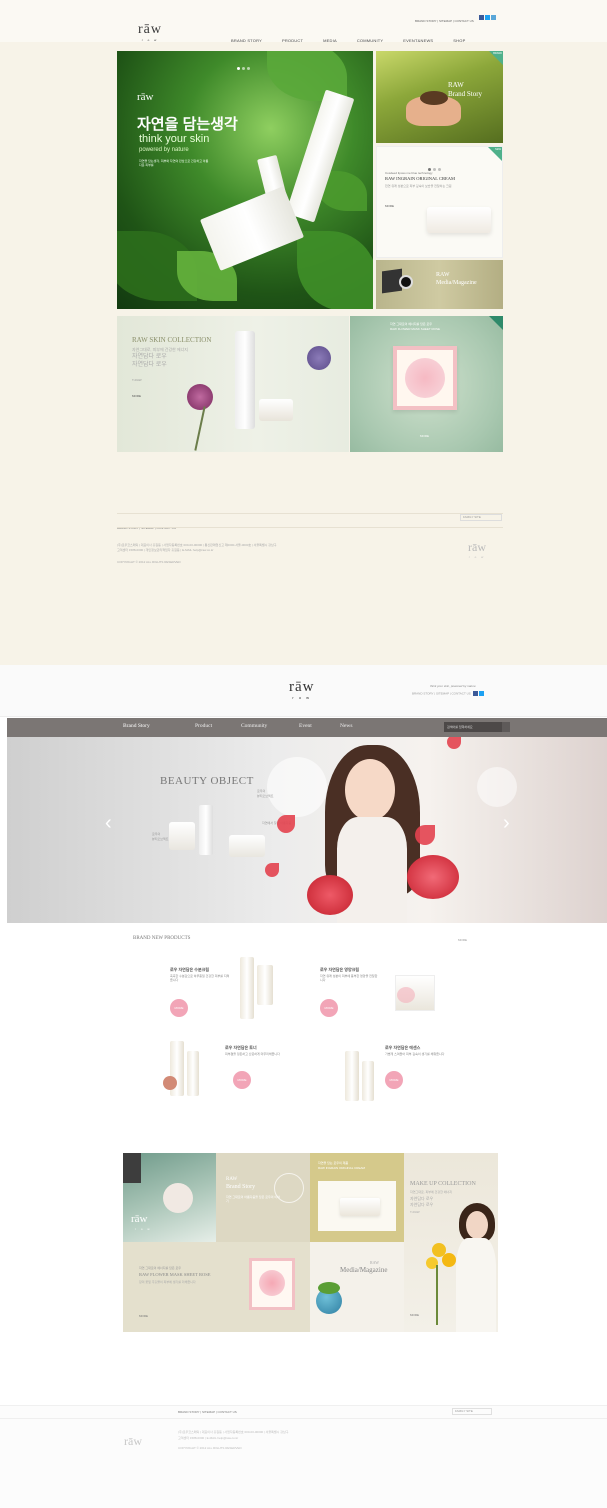  What do you see at coordinates (431, 1192) in the screenshot?
I see `grid-makeup-line1: 자연그대로, 피부에 건강한 에너지` at bounding box center [431, 1192].